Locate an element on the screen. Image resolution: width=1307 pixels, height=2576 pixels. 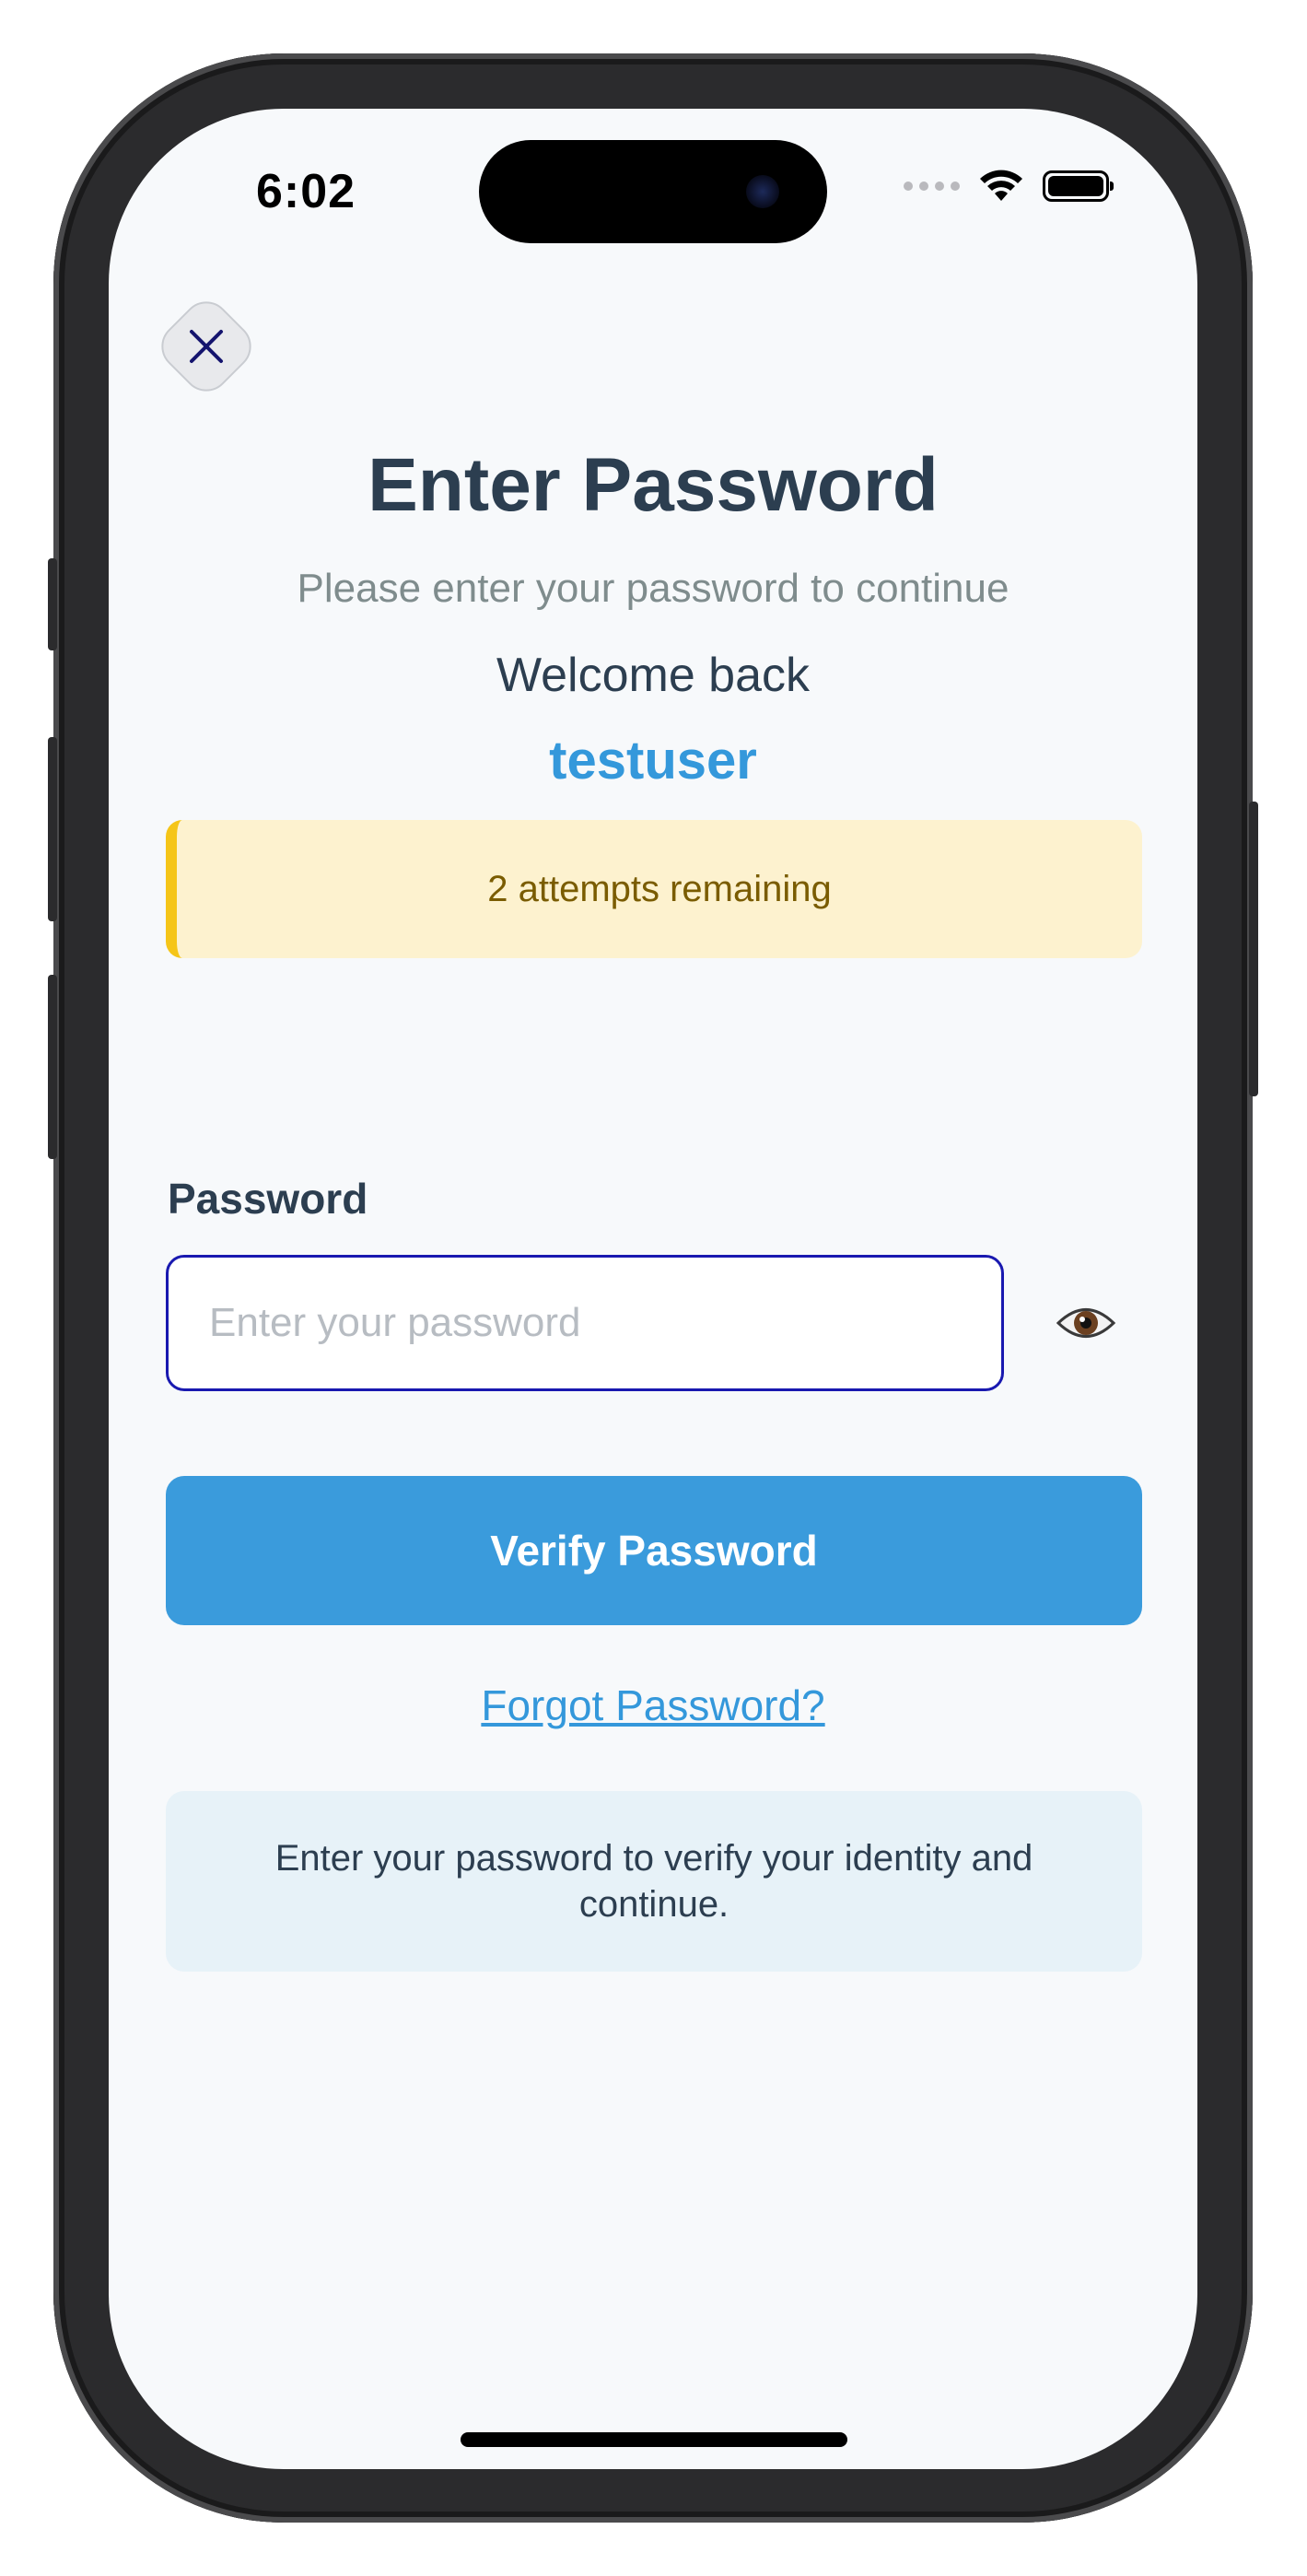
side-button-power is located at coordinates (1253, 949).